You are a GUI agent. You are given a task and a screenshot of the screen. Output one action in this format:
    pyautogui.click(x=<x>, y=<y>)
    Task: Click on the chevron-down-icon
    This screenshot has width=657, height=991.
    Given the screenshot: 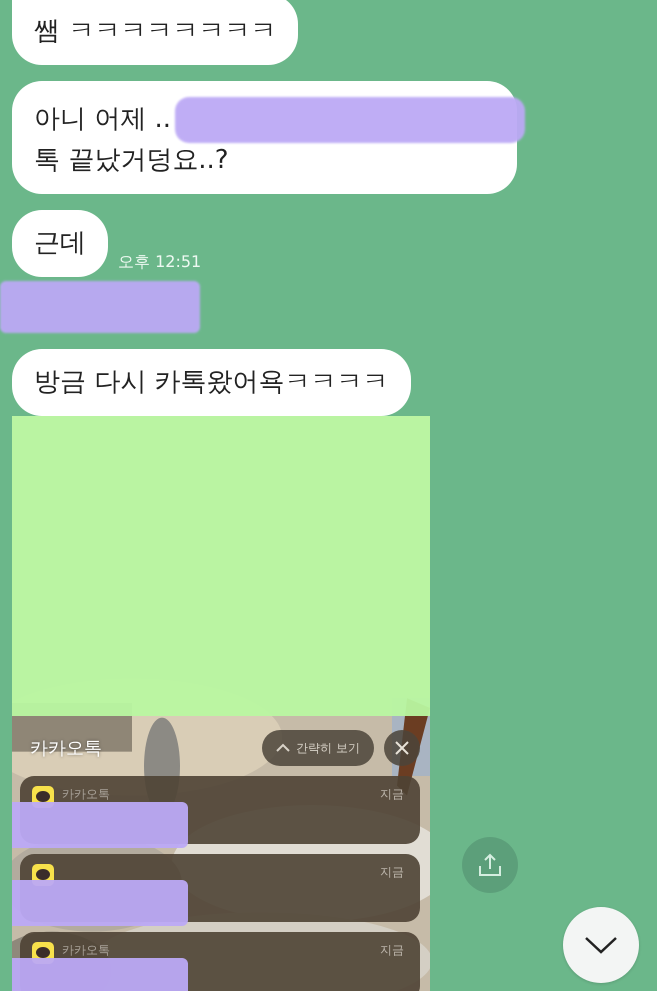 What is the action you would take?
    pyautogui.click(x=601, y=945)
    